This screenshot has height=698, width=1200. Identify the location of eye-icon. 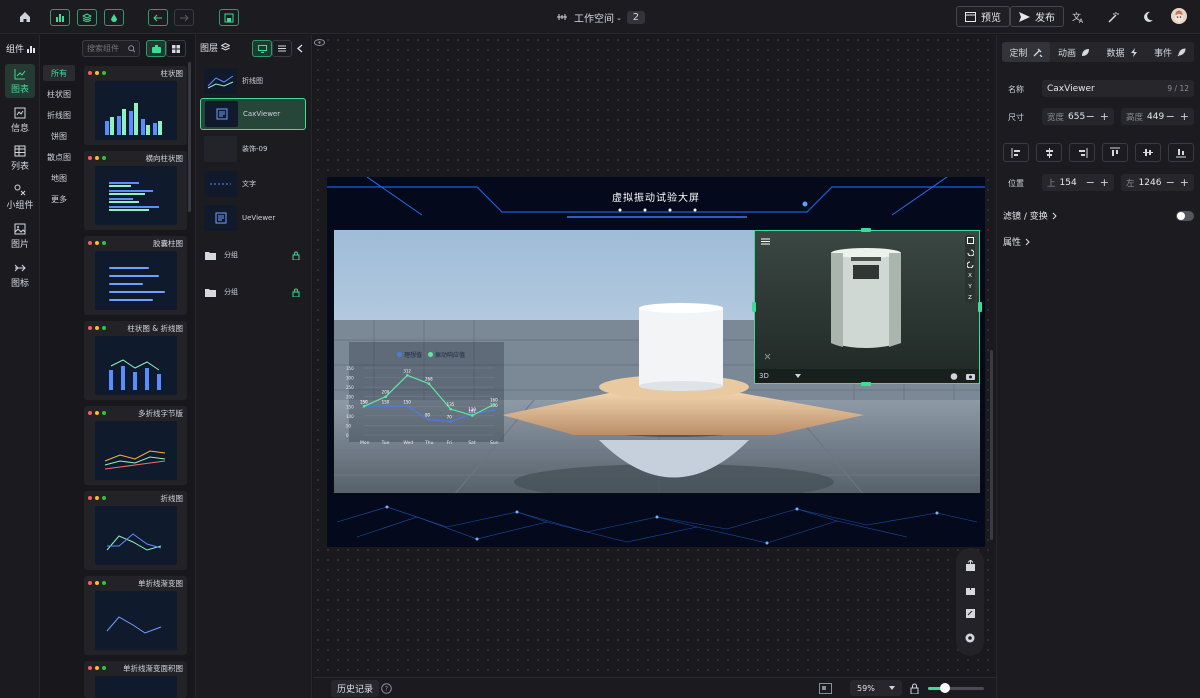
(319, 42).